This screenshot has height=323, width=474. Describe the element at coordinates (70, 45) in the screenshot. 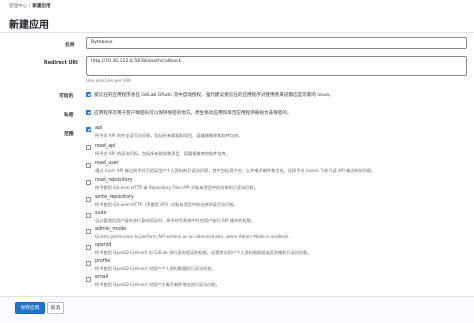

I see `name-label: 名称` at that location.